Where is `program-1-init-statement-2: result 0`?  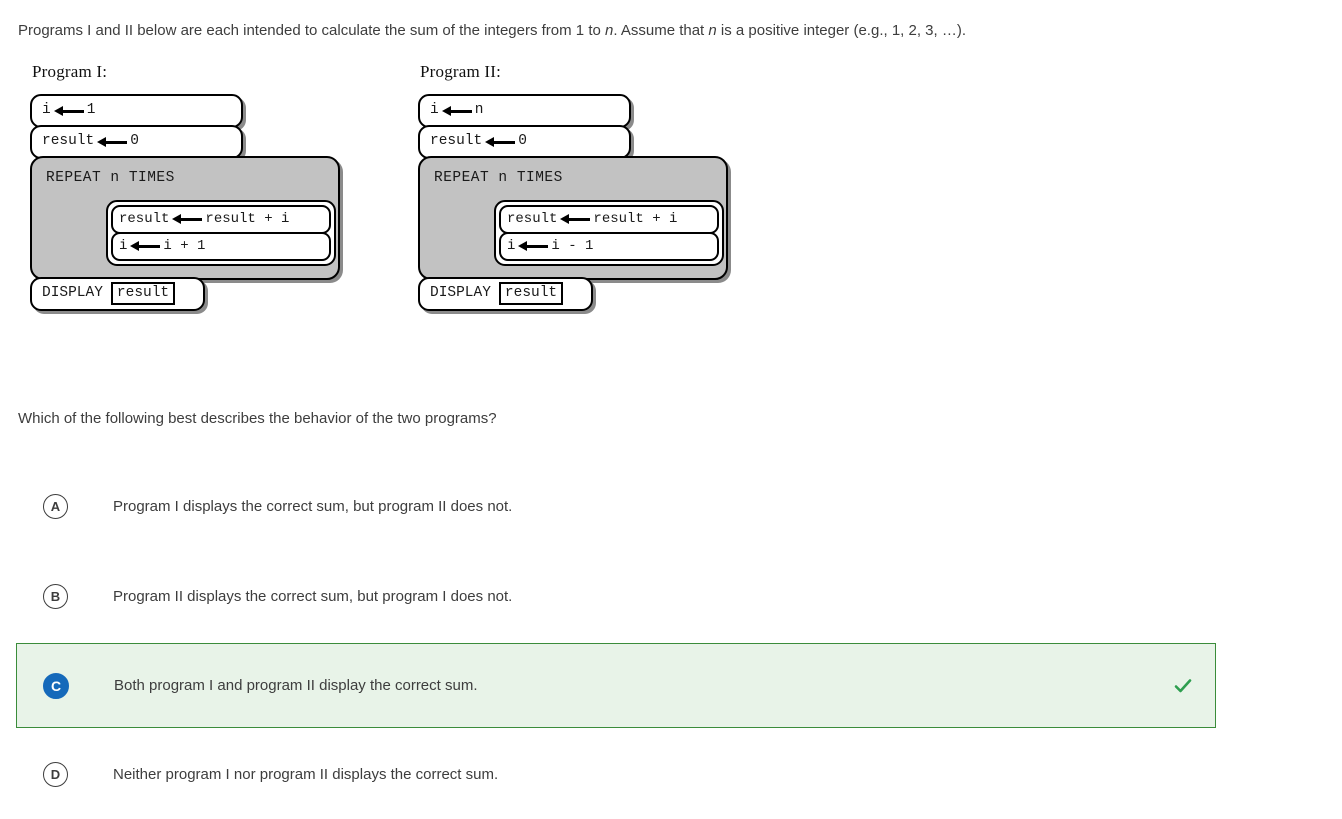 program-1-init-statement-2: result 0 is located at coordinates (136, 142).